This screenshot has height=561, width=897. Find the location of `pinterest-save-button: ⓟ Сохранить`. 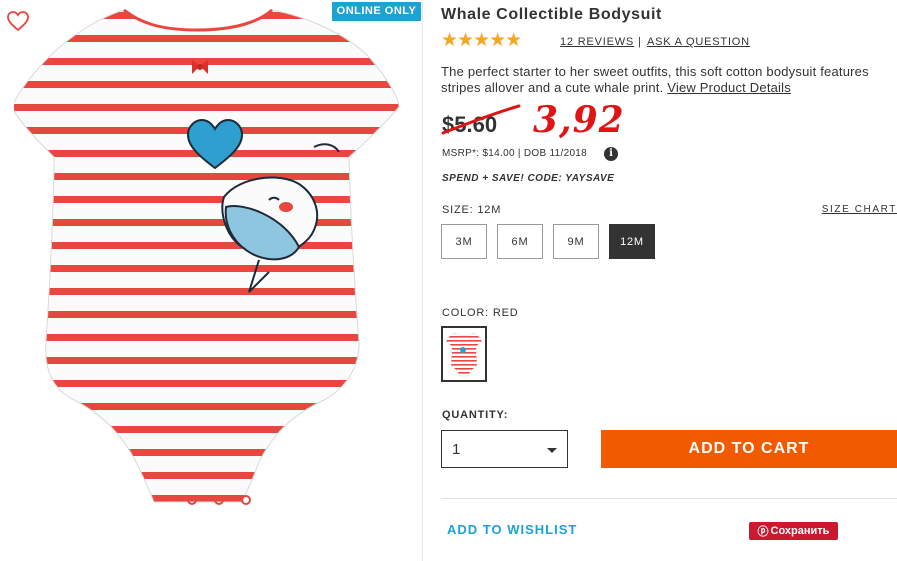

pinterest-save-button: ⓟ Сохранить is located at coordinates (793, 531).